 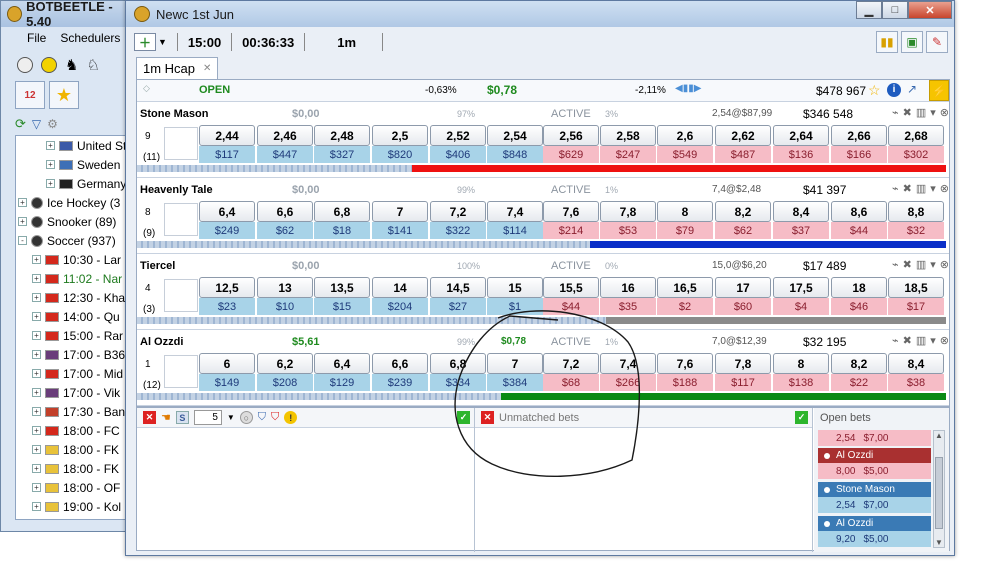 I want to click on price-cell: 2,58 $247, so click(x=628, y=145).